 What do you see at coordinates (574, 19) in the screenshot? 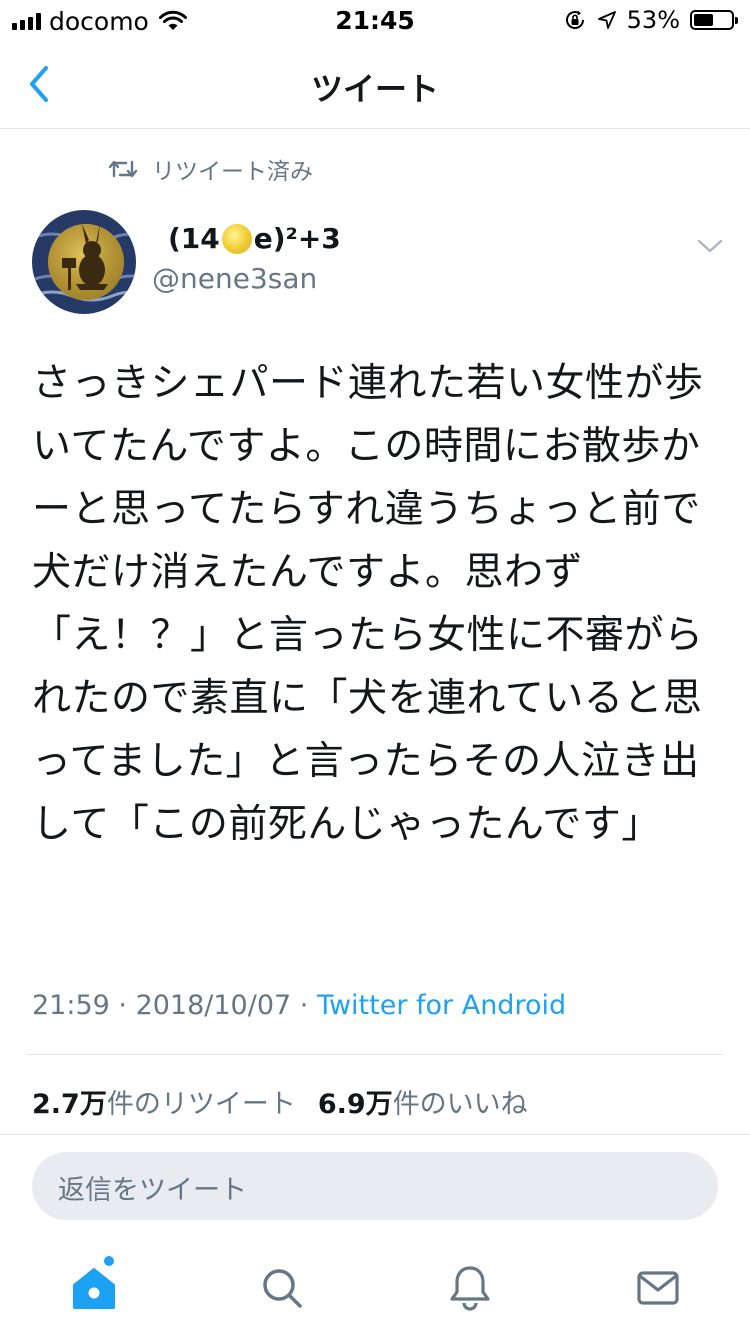
I see `orientation-lock-icon` at bounding box center [574, 19].